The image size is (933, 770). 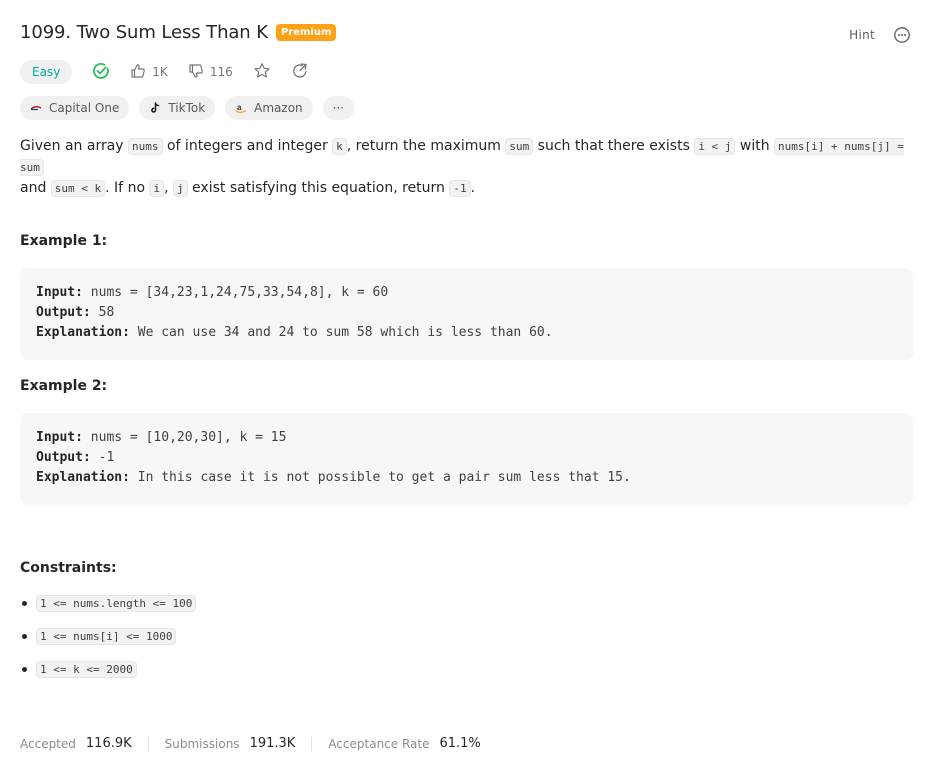 I want to click on inline-code: sum < k, so click(x=78, y=188).